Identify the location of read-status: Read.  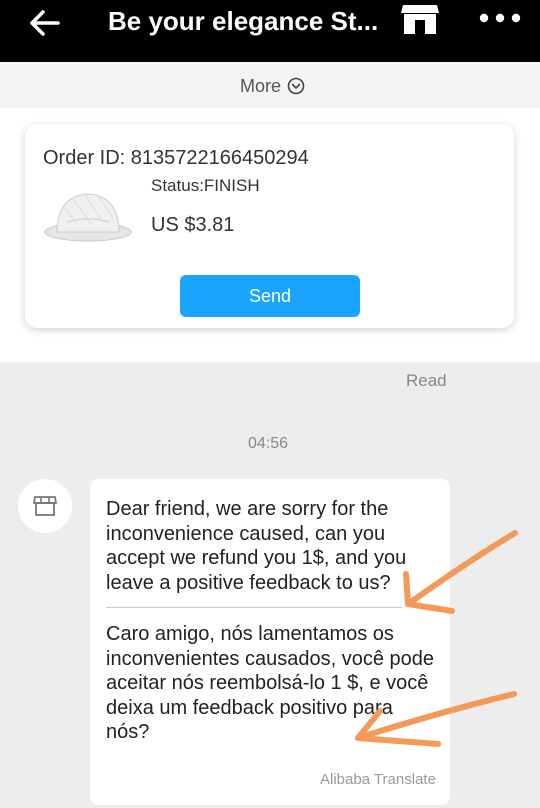
(426, 380).